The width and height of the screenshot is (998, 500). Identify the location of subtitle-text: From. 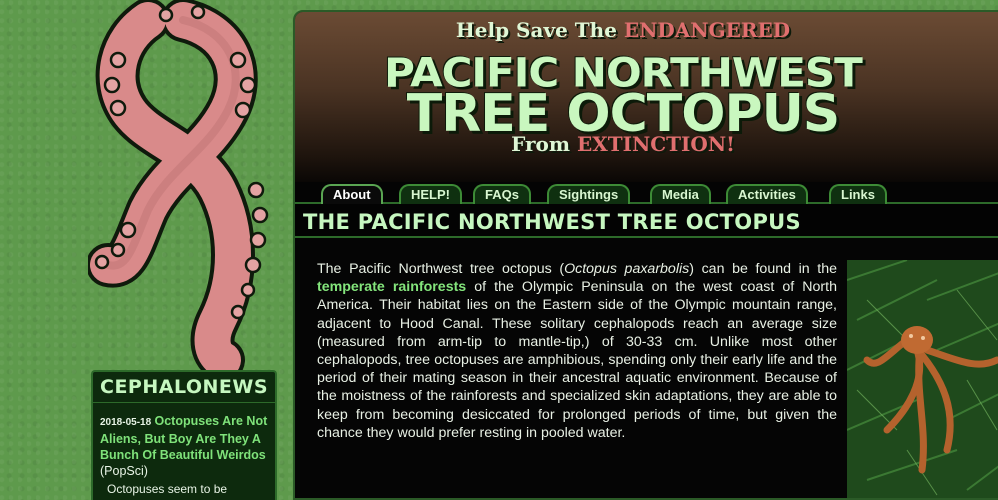
(544, 144).